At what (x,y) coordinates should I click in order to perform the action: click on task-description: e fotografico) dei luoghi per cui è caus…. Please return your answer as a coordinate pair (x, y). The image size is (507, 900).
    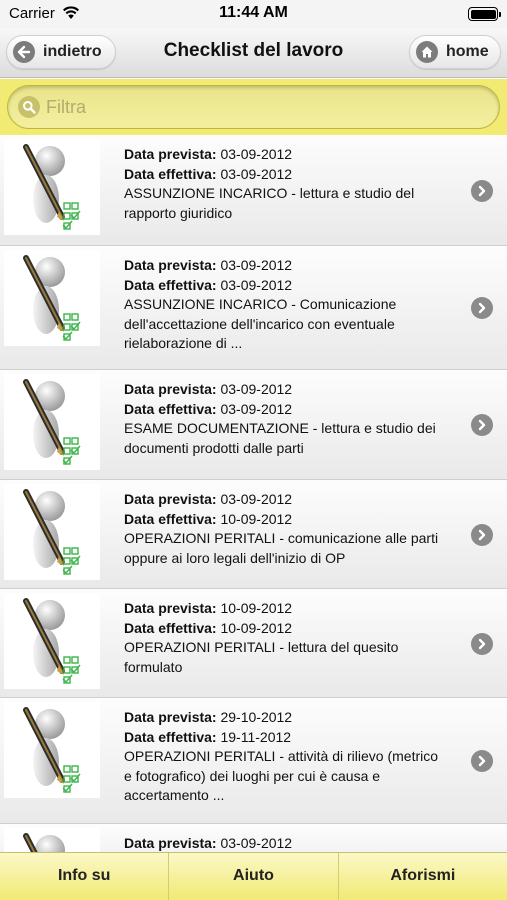
    Looking at the image, I should click on (252, 775).